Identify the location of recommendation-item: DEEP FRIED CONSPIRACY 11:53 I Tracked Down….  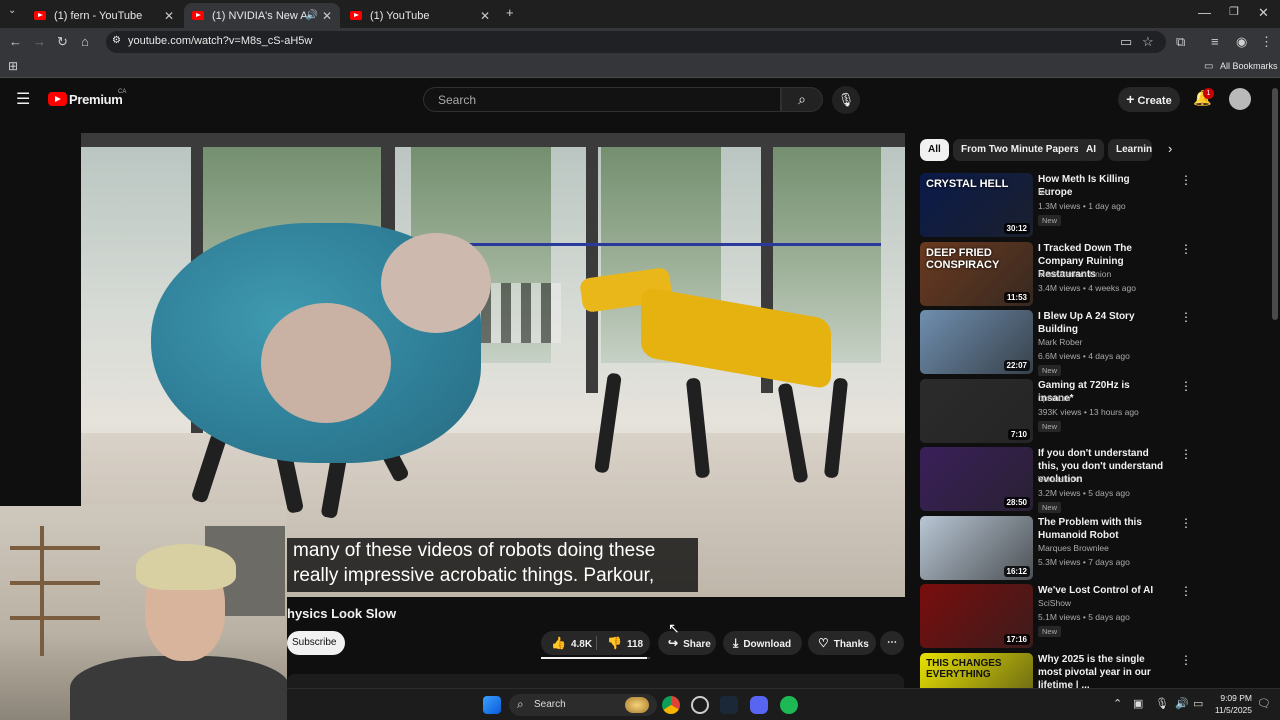
(1056, 273).